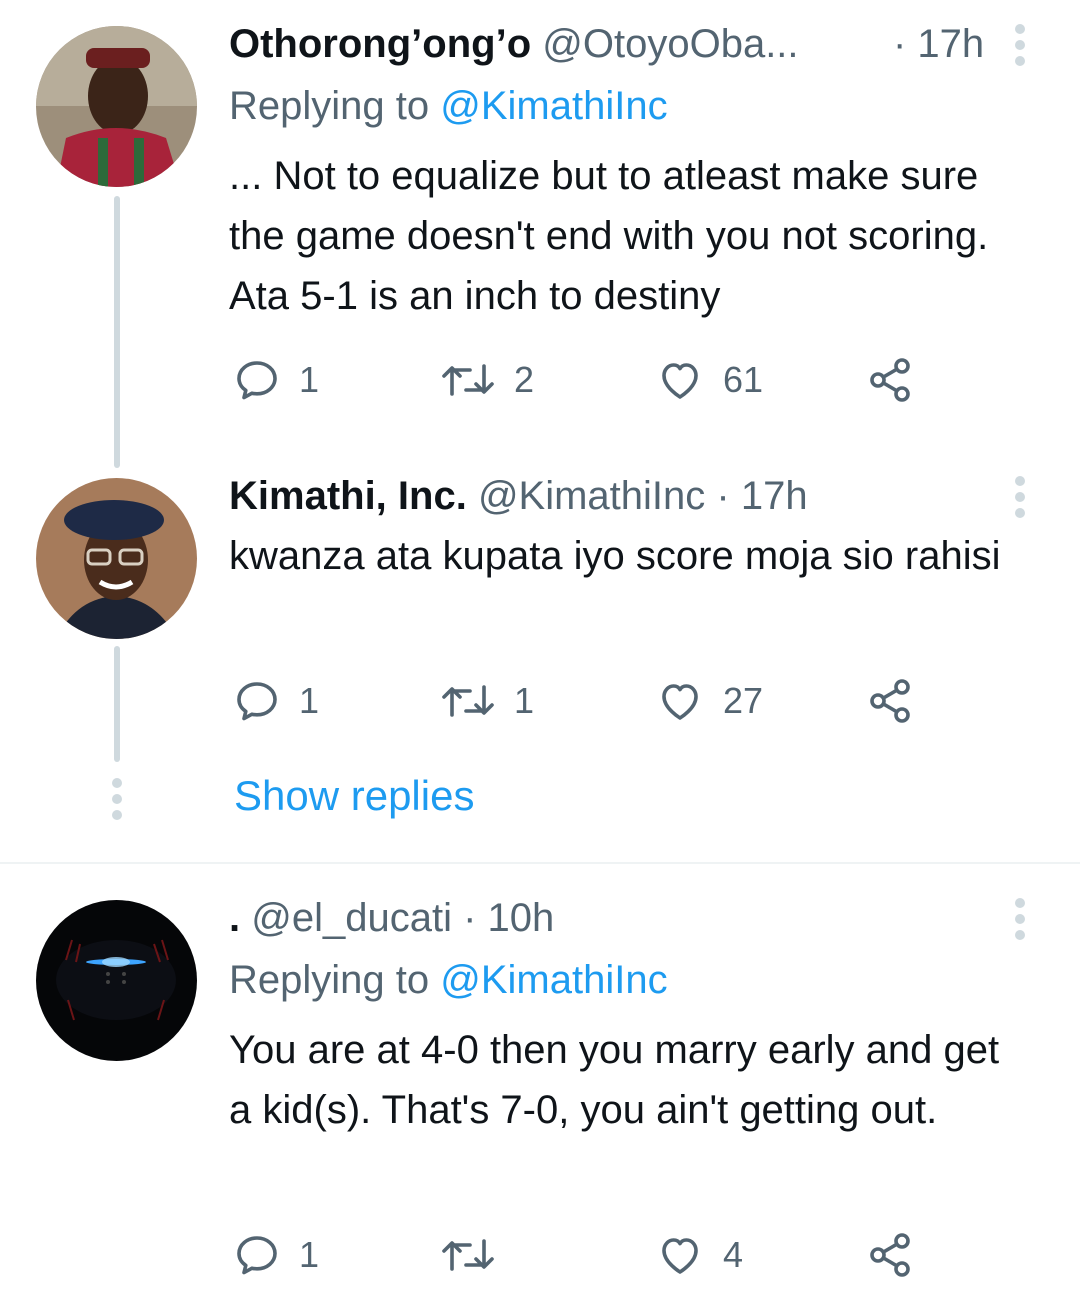  Describe the element at coordinates (709, 701) in the screenshot. I see `like-button: 27` at that location.